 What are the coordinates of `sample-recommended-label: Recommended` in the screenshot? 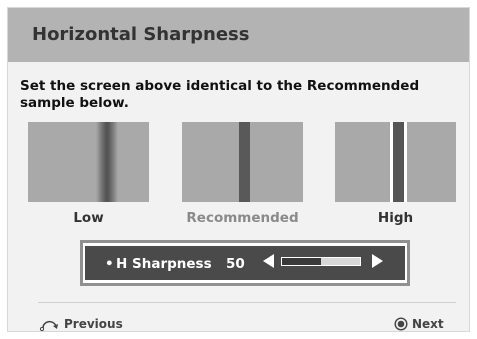 It's located at (242, 218).